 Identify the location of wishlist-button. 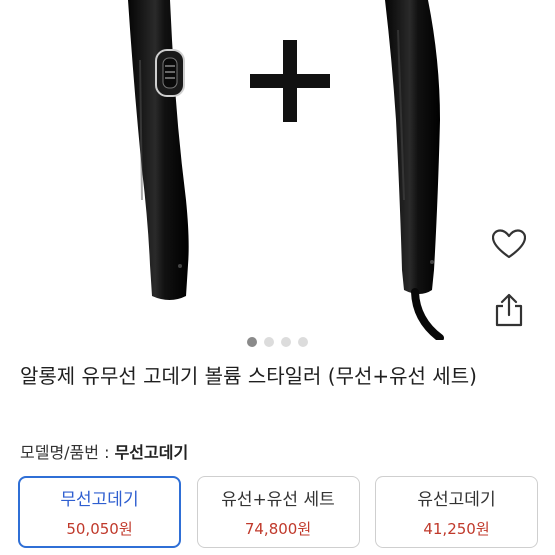
(509, 244).